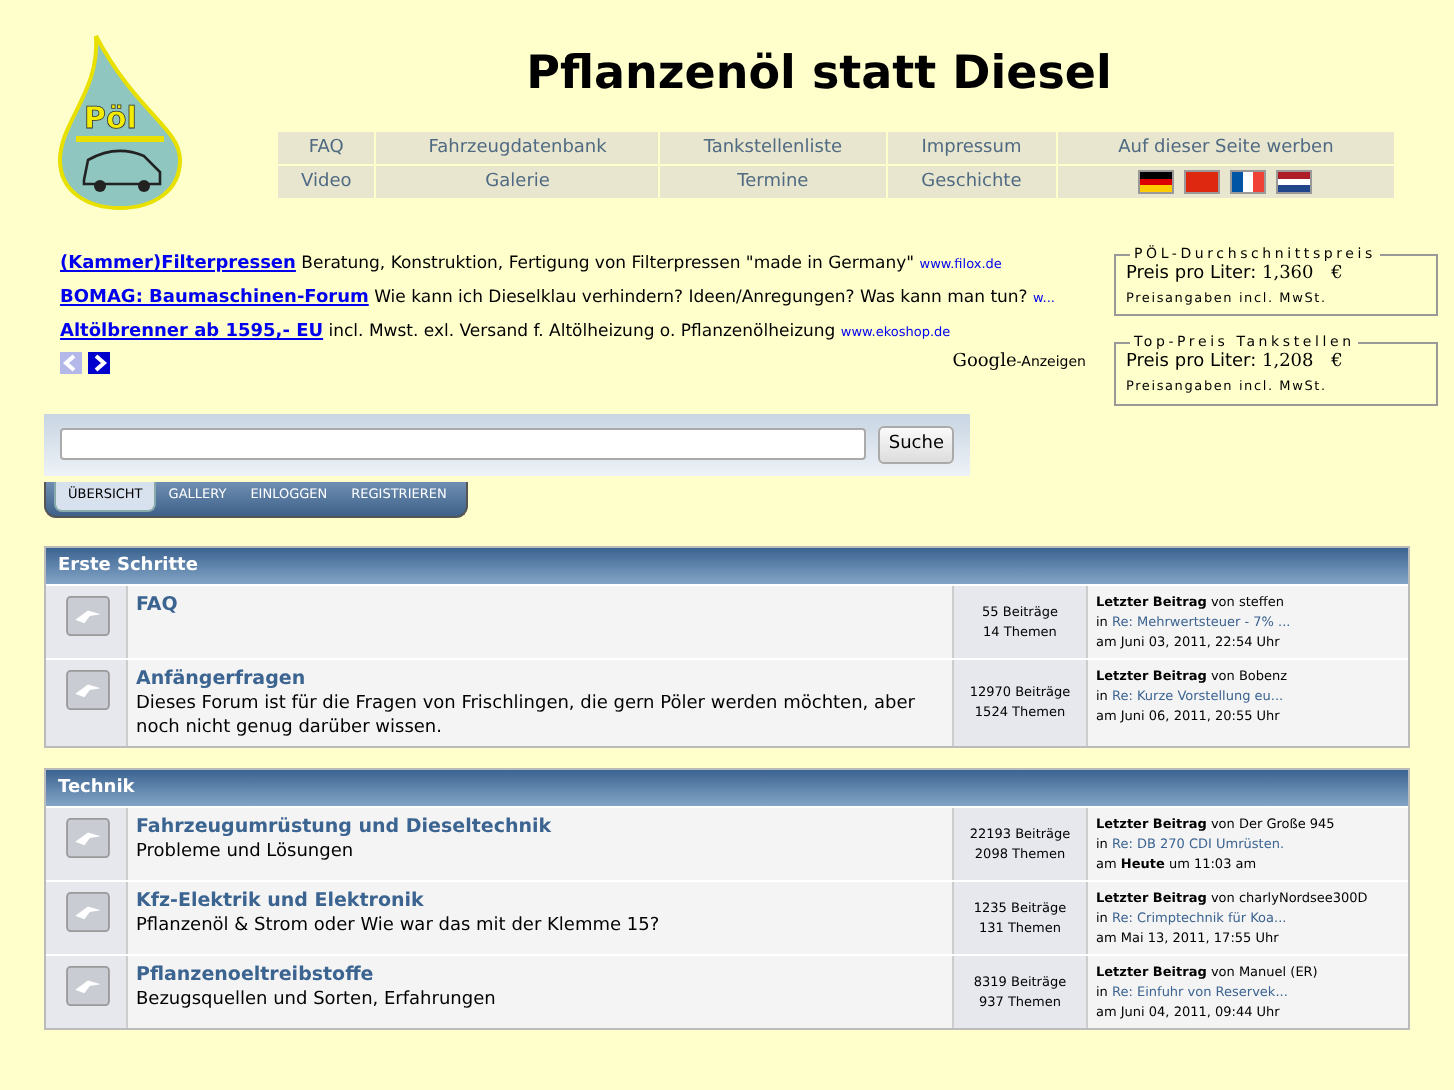 The width and height of the screenshot is (1454, 1090). What do you see at coordinates (1248, 181) in the screenshot?
I see `french-flag-icon` at bounding box center [1248, 181].